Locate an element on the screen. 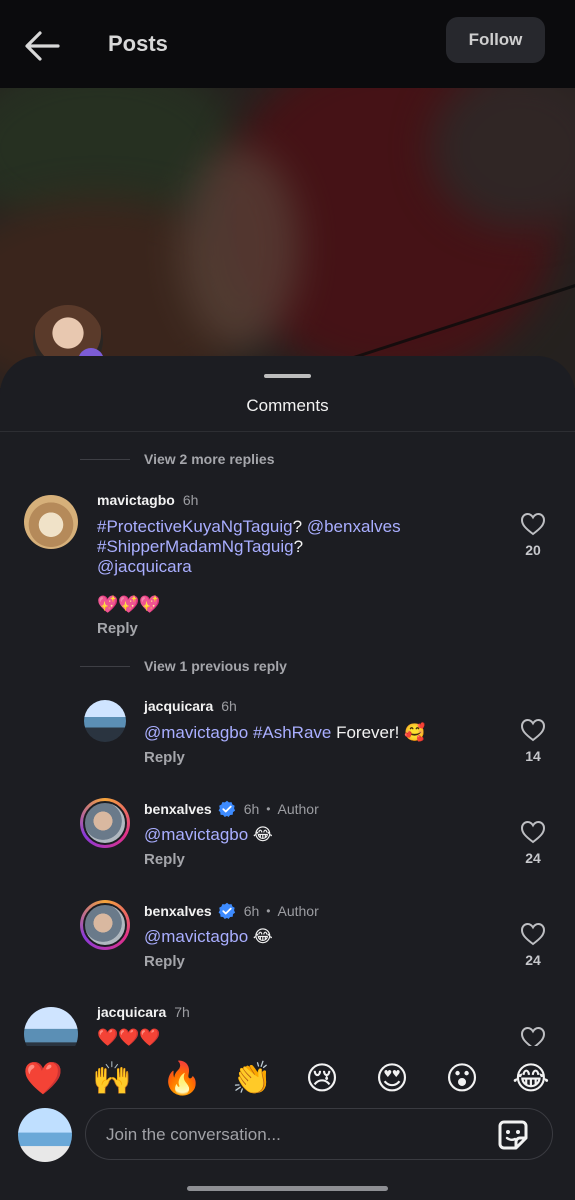 The width and height of the screenshot is (575, 1200). page-title: Posts is located at coordinates (138, 43).